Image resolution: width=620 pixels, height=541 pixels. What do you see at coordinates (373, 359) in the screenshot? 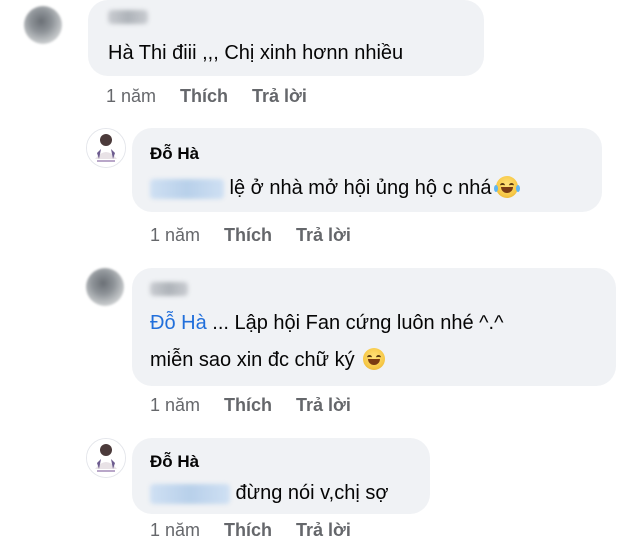
I see `grinning-emoji` at bounding box center [373, 359].